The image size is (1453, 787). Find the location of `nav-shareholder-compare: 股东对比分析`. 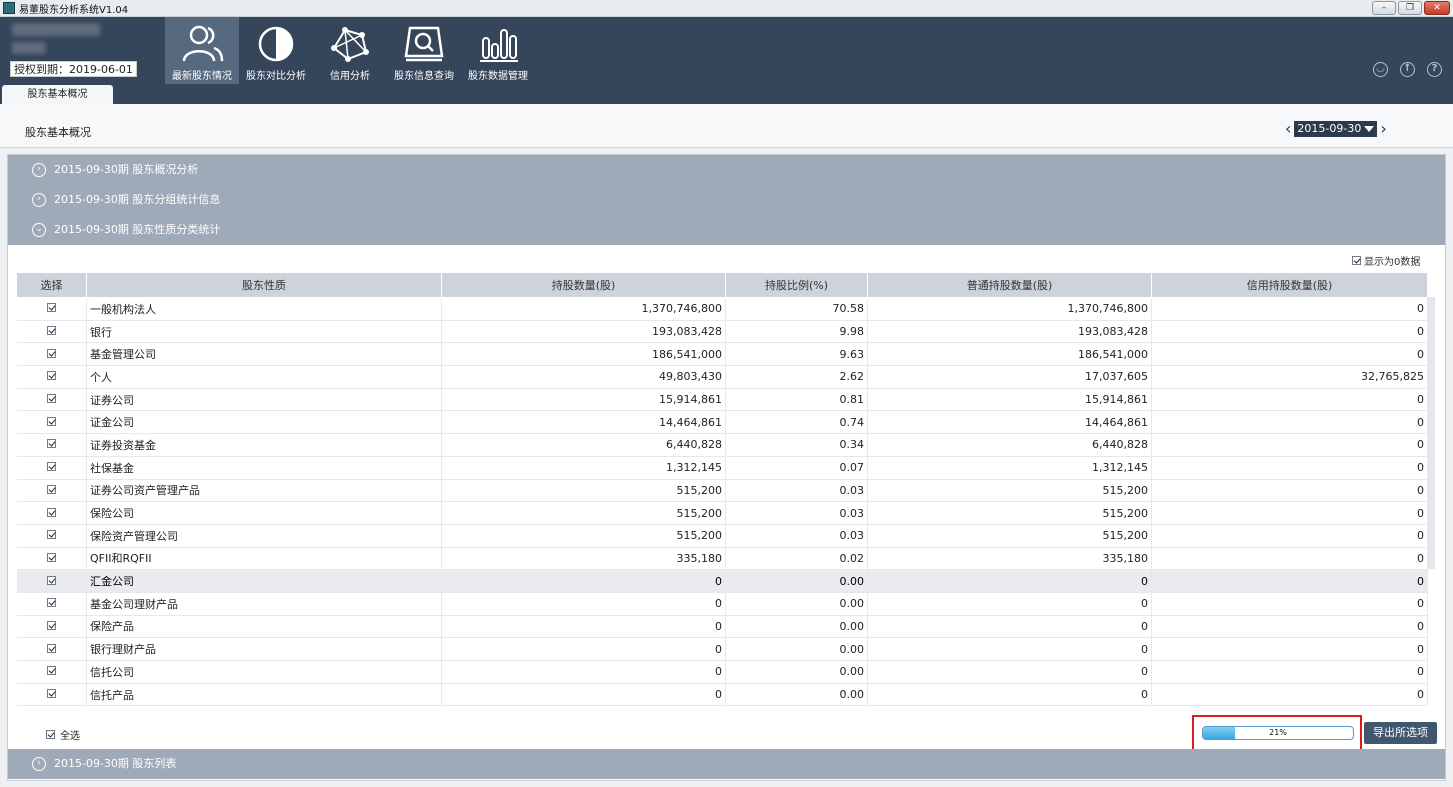

nav-shareholder-compare: 股东对比分析 is located at coordinates (276, 50).